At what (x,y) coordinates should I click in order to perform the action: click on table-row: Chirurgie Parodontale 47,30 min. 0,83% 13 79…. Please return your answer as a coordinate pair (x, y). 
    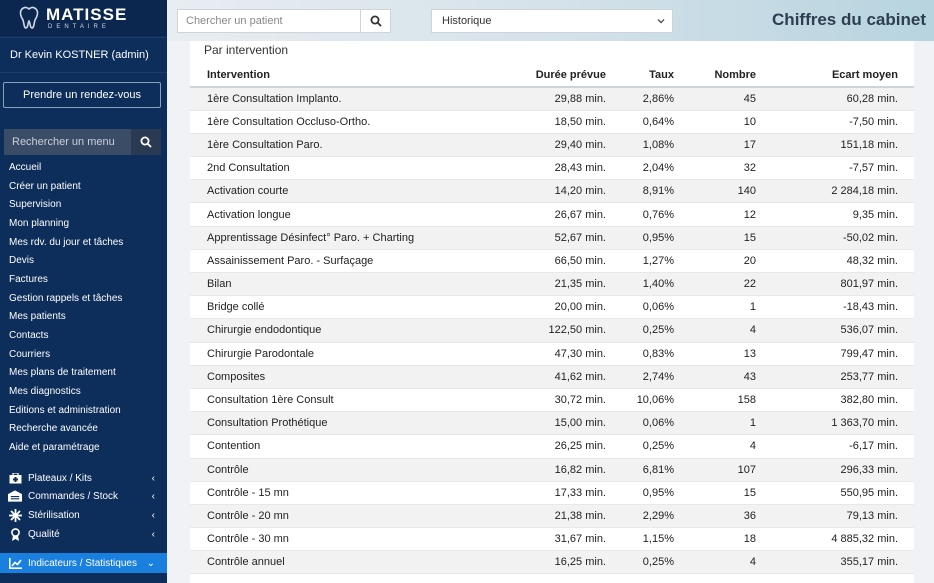
    Looking at the image, I should click on (552, 354).